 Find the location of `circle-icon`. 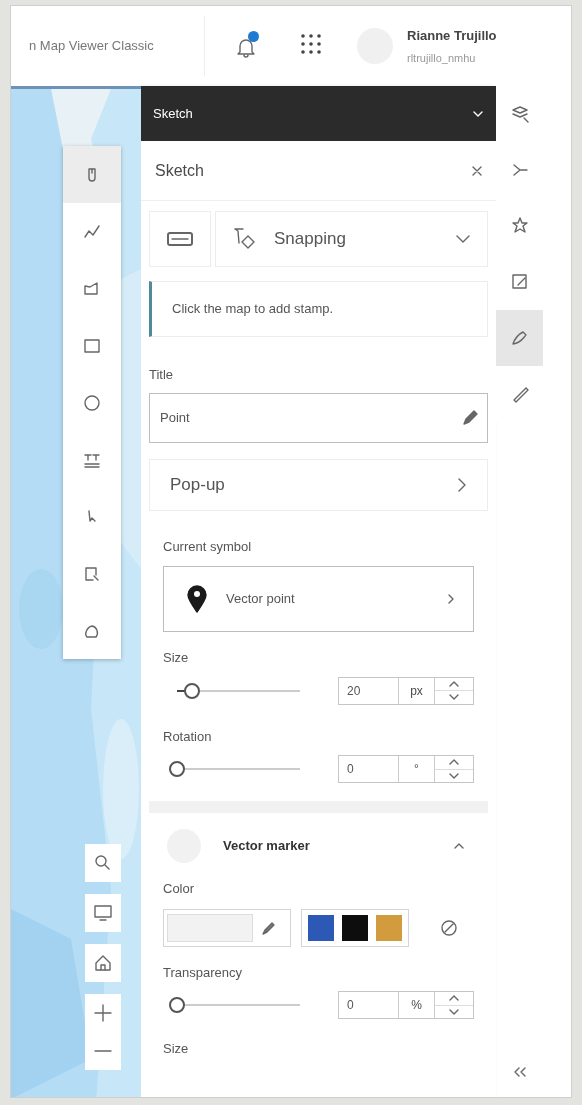

circle-icon is located at coordinates (92, 402).